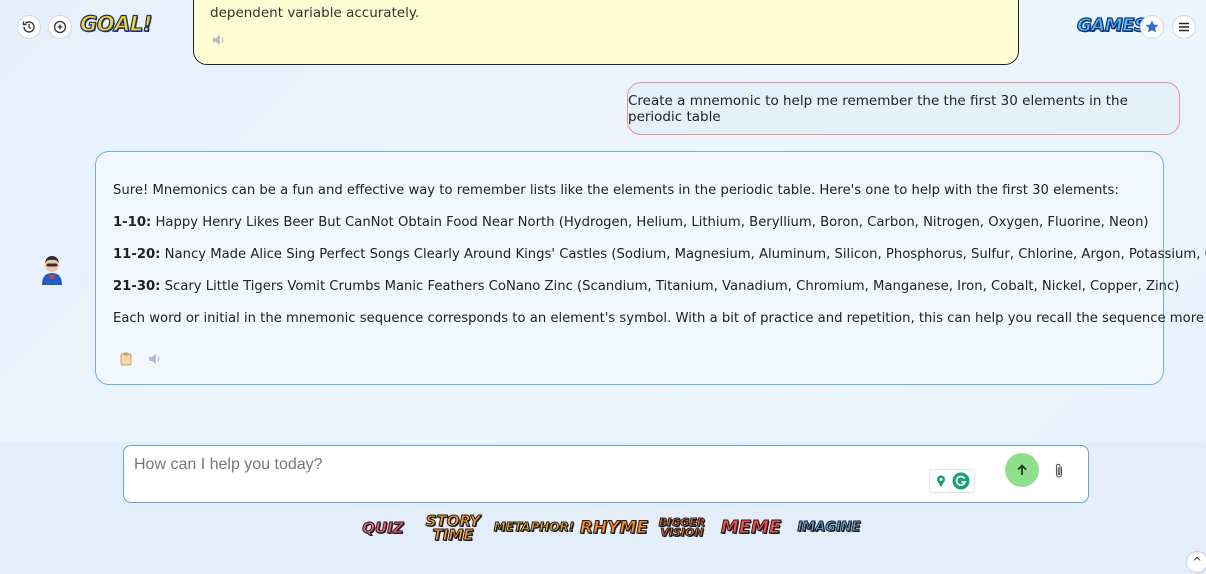 The width and height of the screenshot is (1206, 574). Describe the element at coordinates (682, 528) in the screenshot. I see `mode-bigger-vision-button: BIGGER VISION` at that location.